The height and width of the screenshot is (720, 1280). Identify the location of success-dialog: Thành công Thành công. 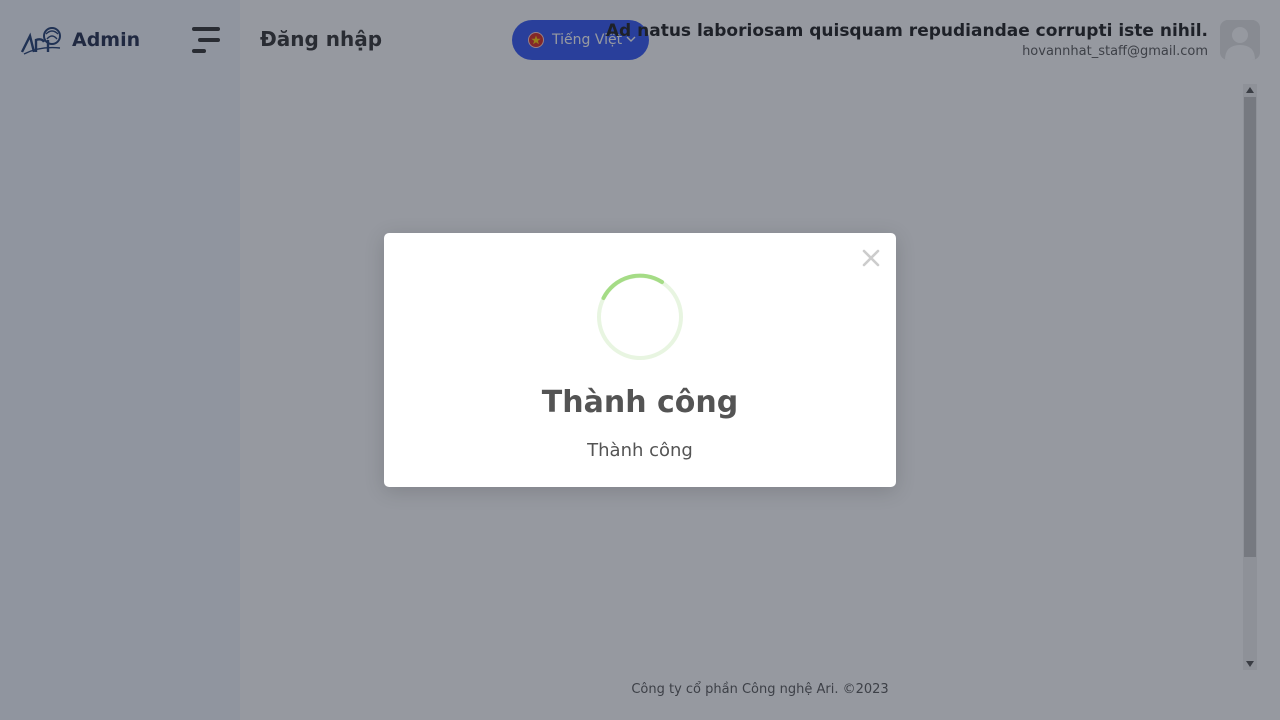
(640, 360).